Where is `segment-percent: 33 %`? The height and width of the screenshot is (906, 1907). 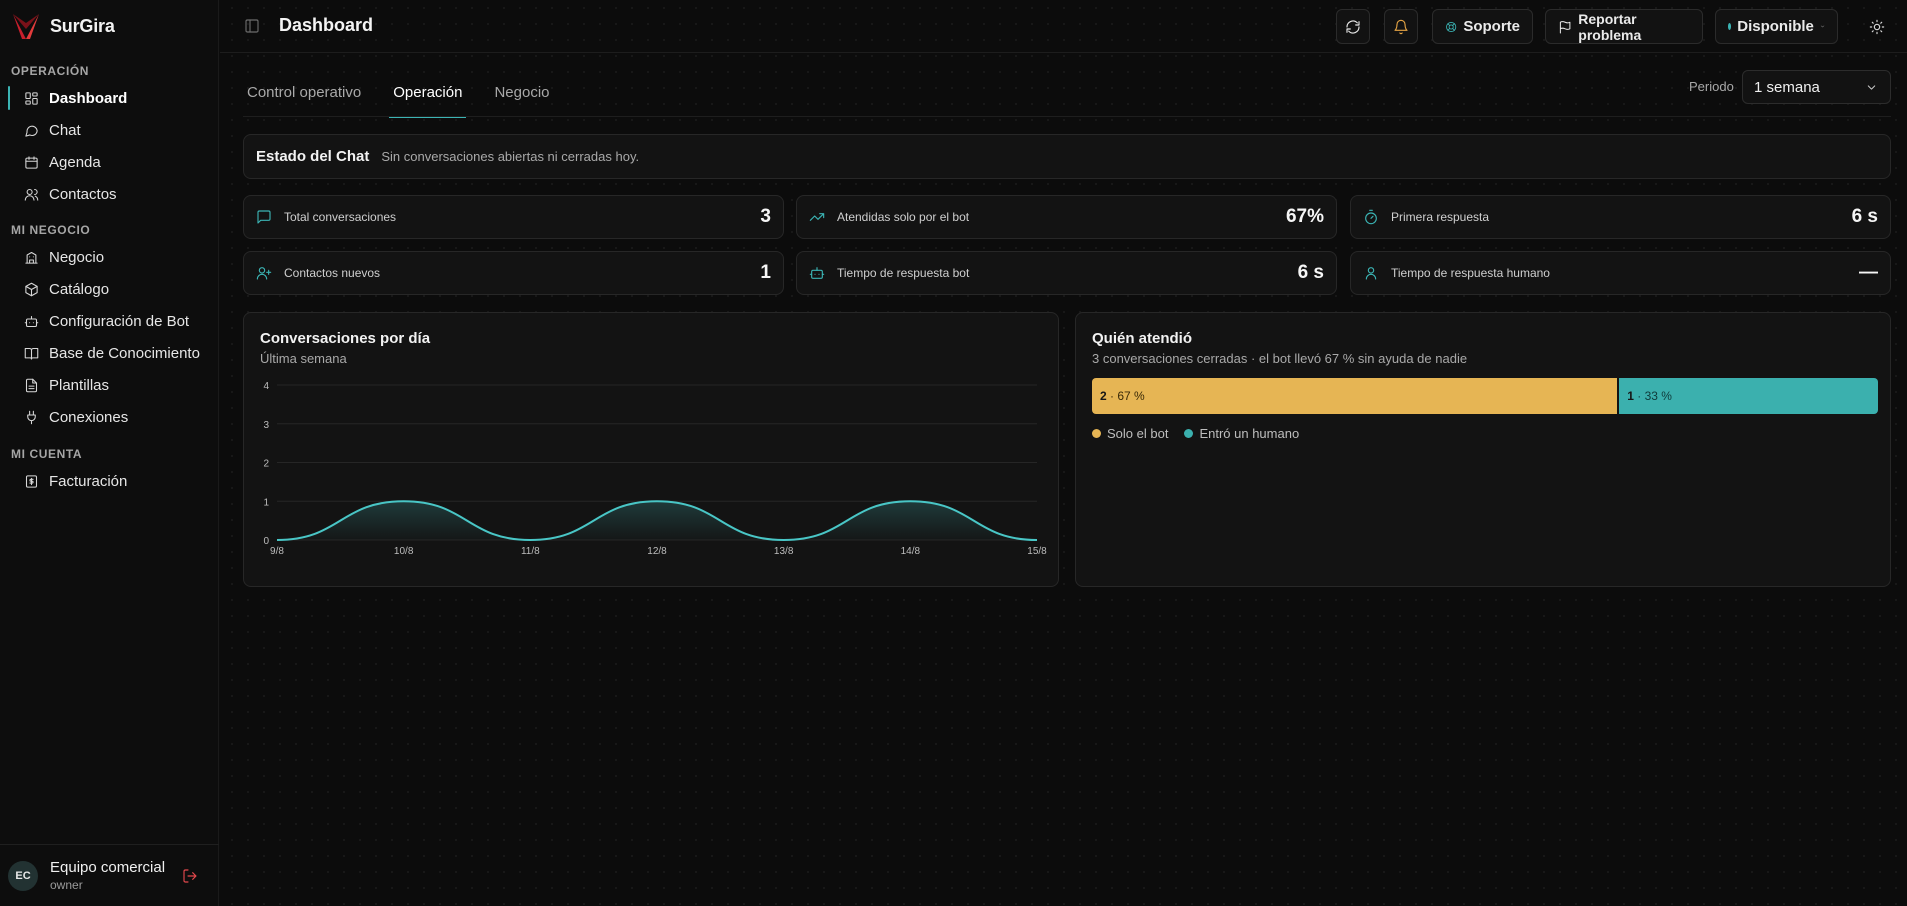 segment-percent: 33 % is located at coordinates (1658, 396).